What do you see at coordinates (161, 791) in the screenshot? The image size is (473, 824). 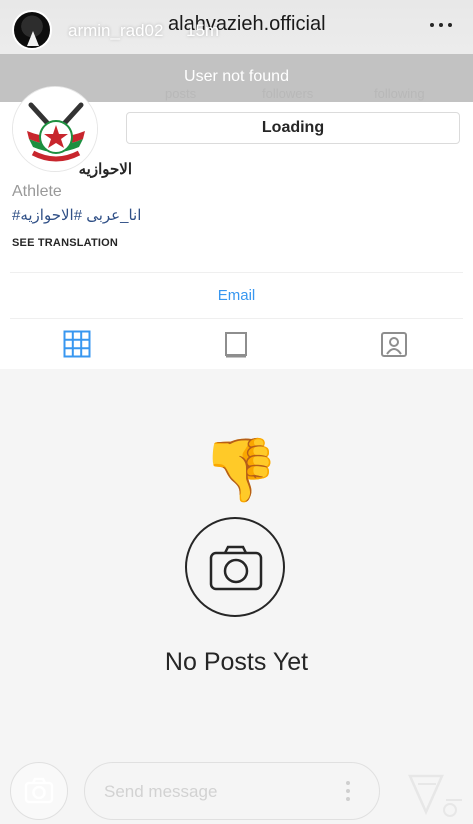 I see `send-message-placeholder: Send message` at bounding box center [161, 791].